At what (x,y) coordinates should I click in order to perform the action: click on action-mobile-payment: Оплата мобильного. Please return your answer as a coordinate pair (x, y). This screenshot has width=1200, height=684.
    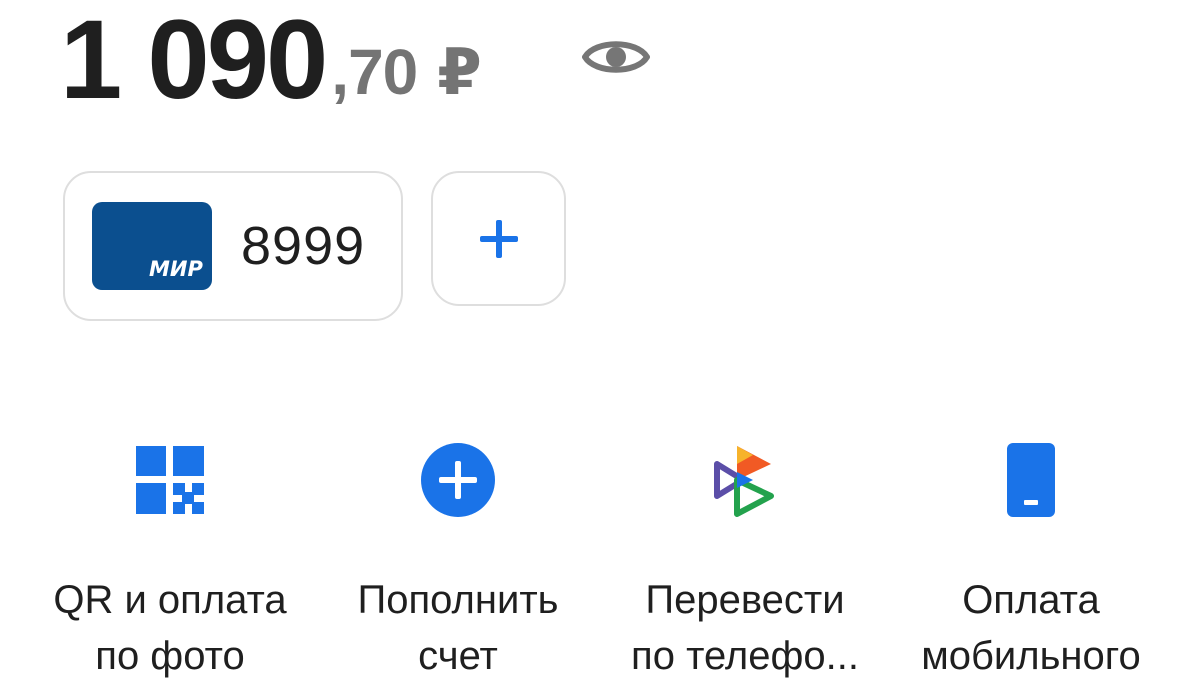
    Looking at the image, I should click on (1031, 557).